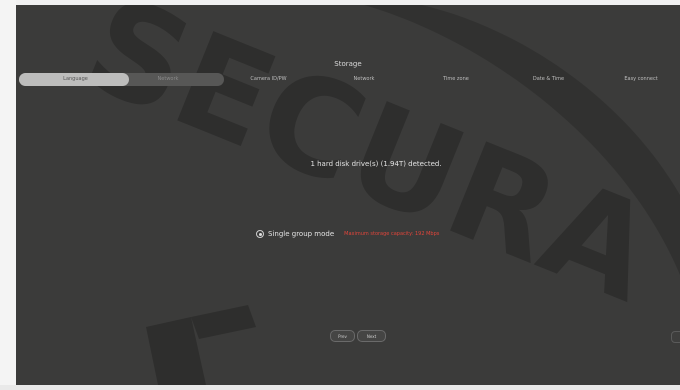 The width and height of the screenshot is (680, 390). I want to click on mode-label: Single group mode, so click(301, 234).